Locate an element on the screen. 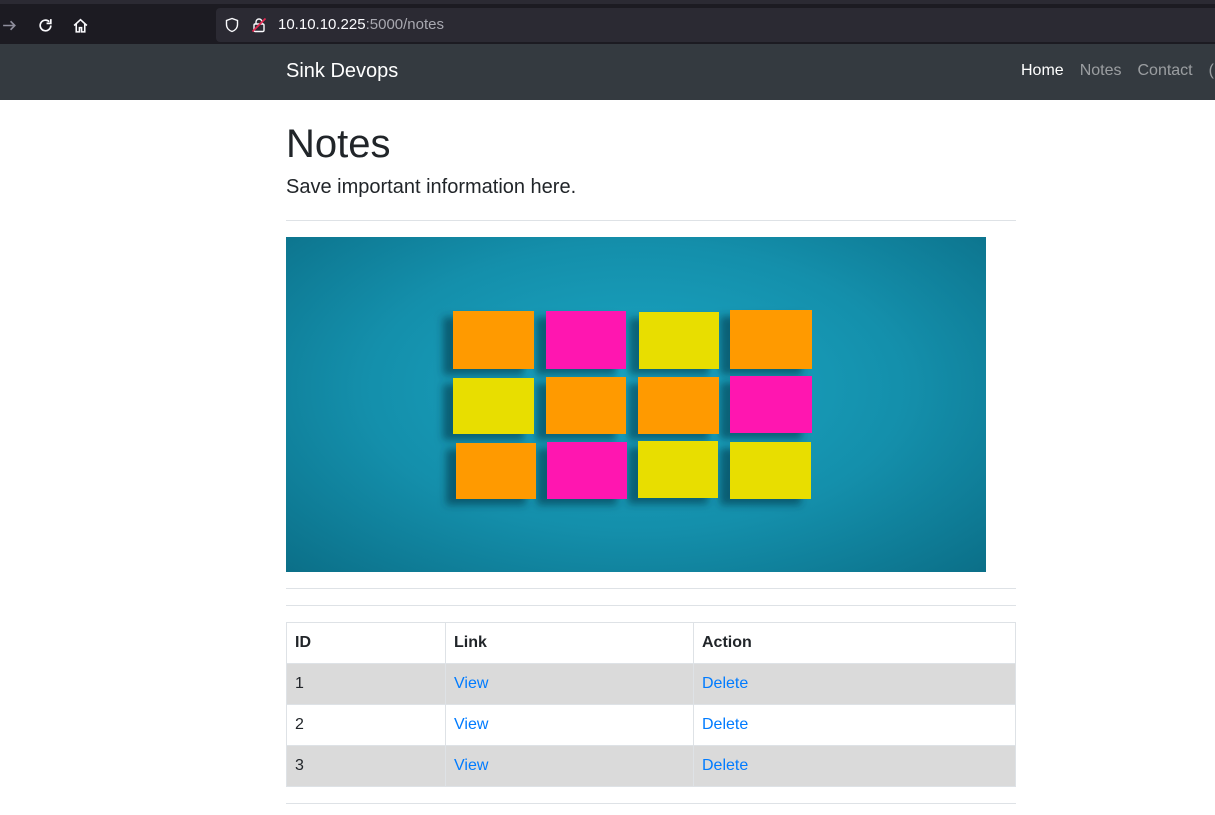 This screenshot has width=1215, height=815. table-header-row: ID Link Action is located at coordinates (651, 643).